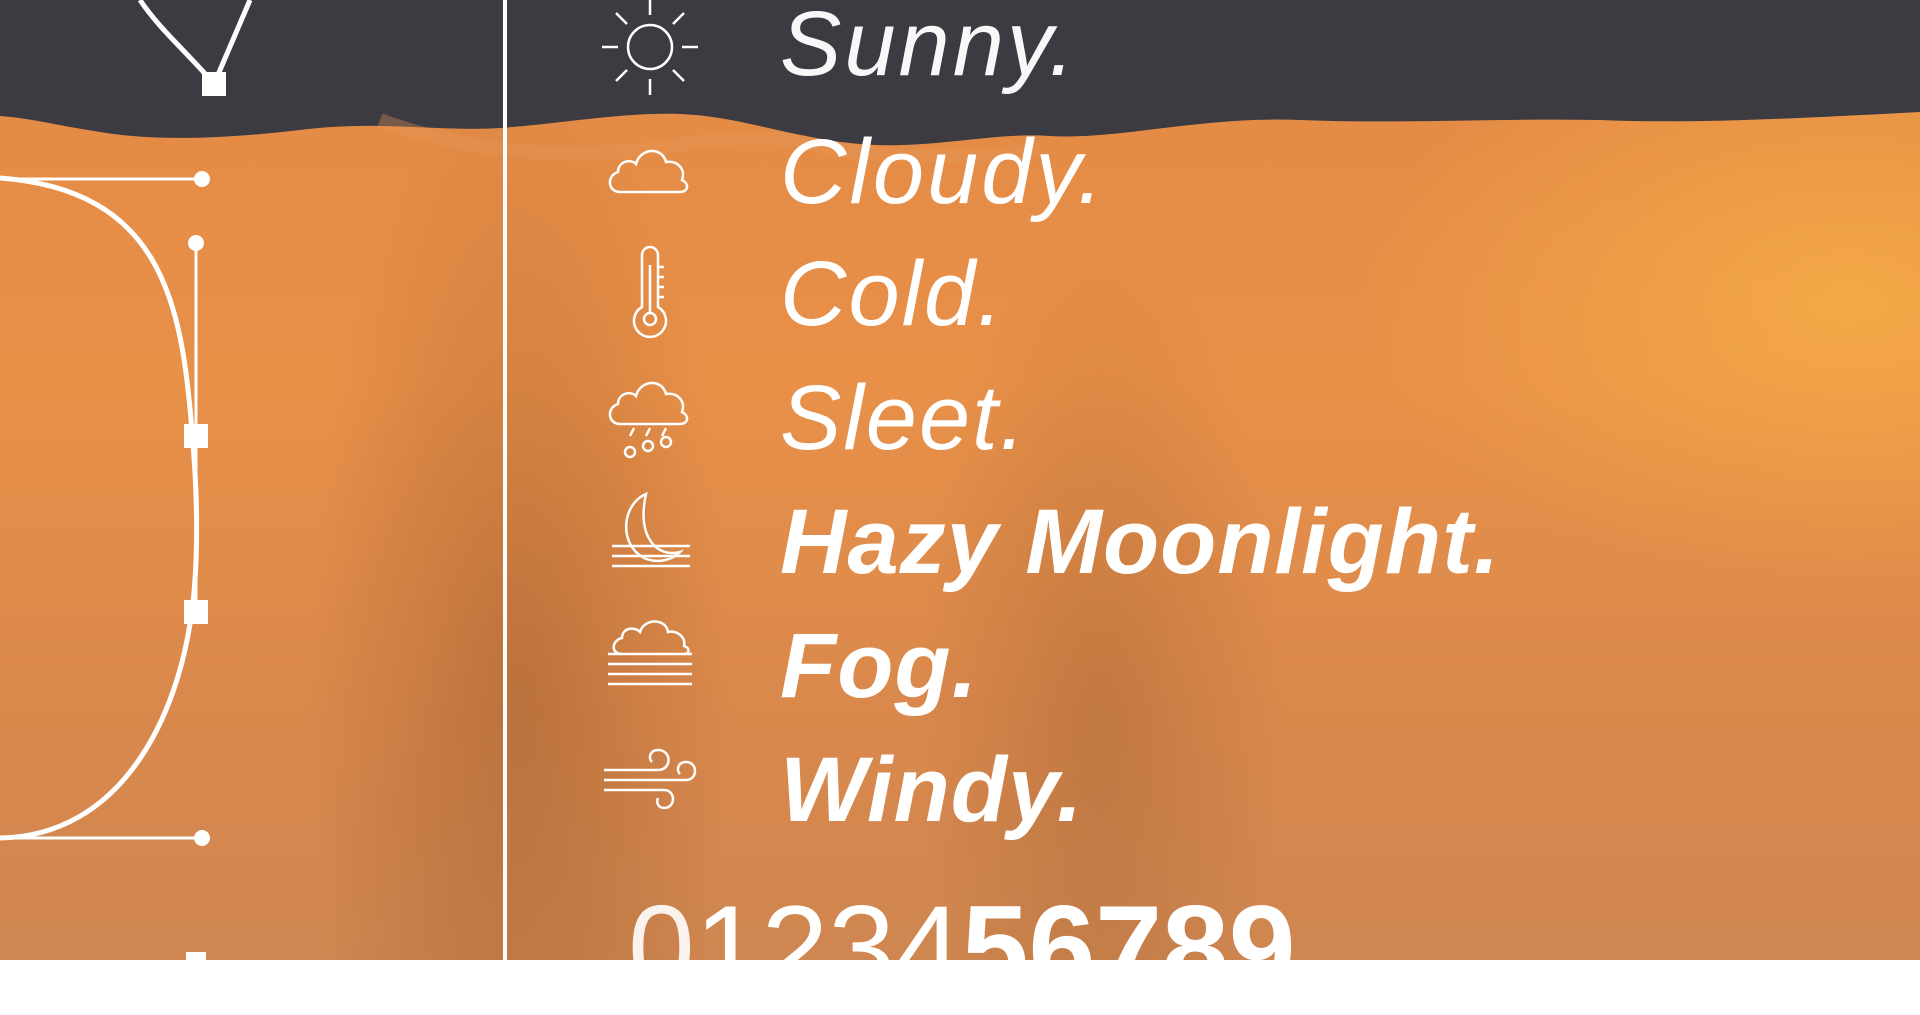  What do you see at coordinates (648, 171) in the screenshot?
I see `cloud-icon` at bounding box center [648, 171].